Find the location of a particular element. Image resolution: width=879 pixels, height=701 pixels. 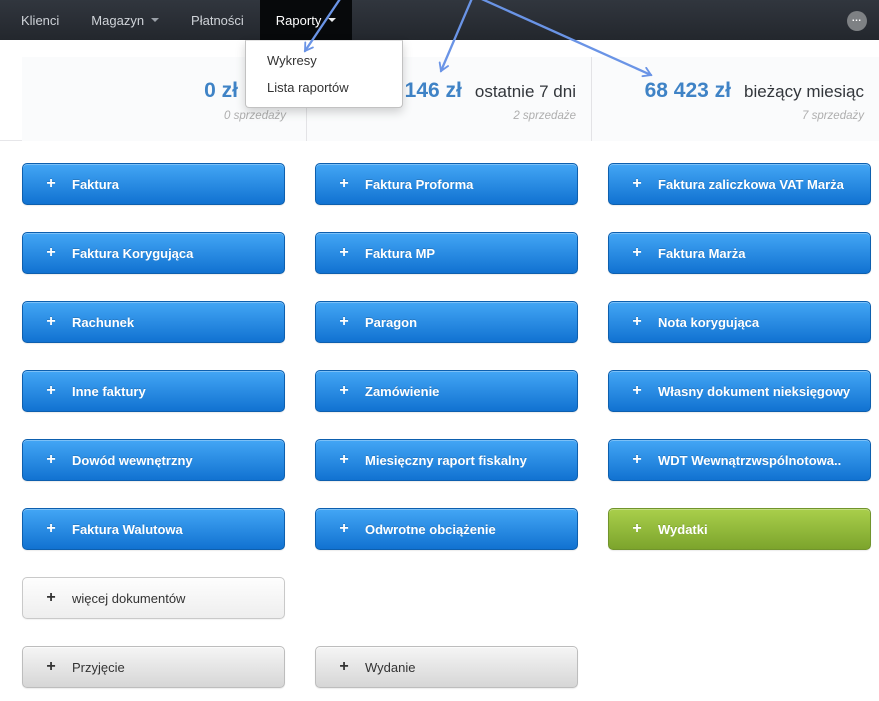

doc-button-dowód-wewnętrzny: + Dowód wewnętrzny is located at coordinates (153, 460).